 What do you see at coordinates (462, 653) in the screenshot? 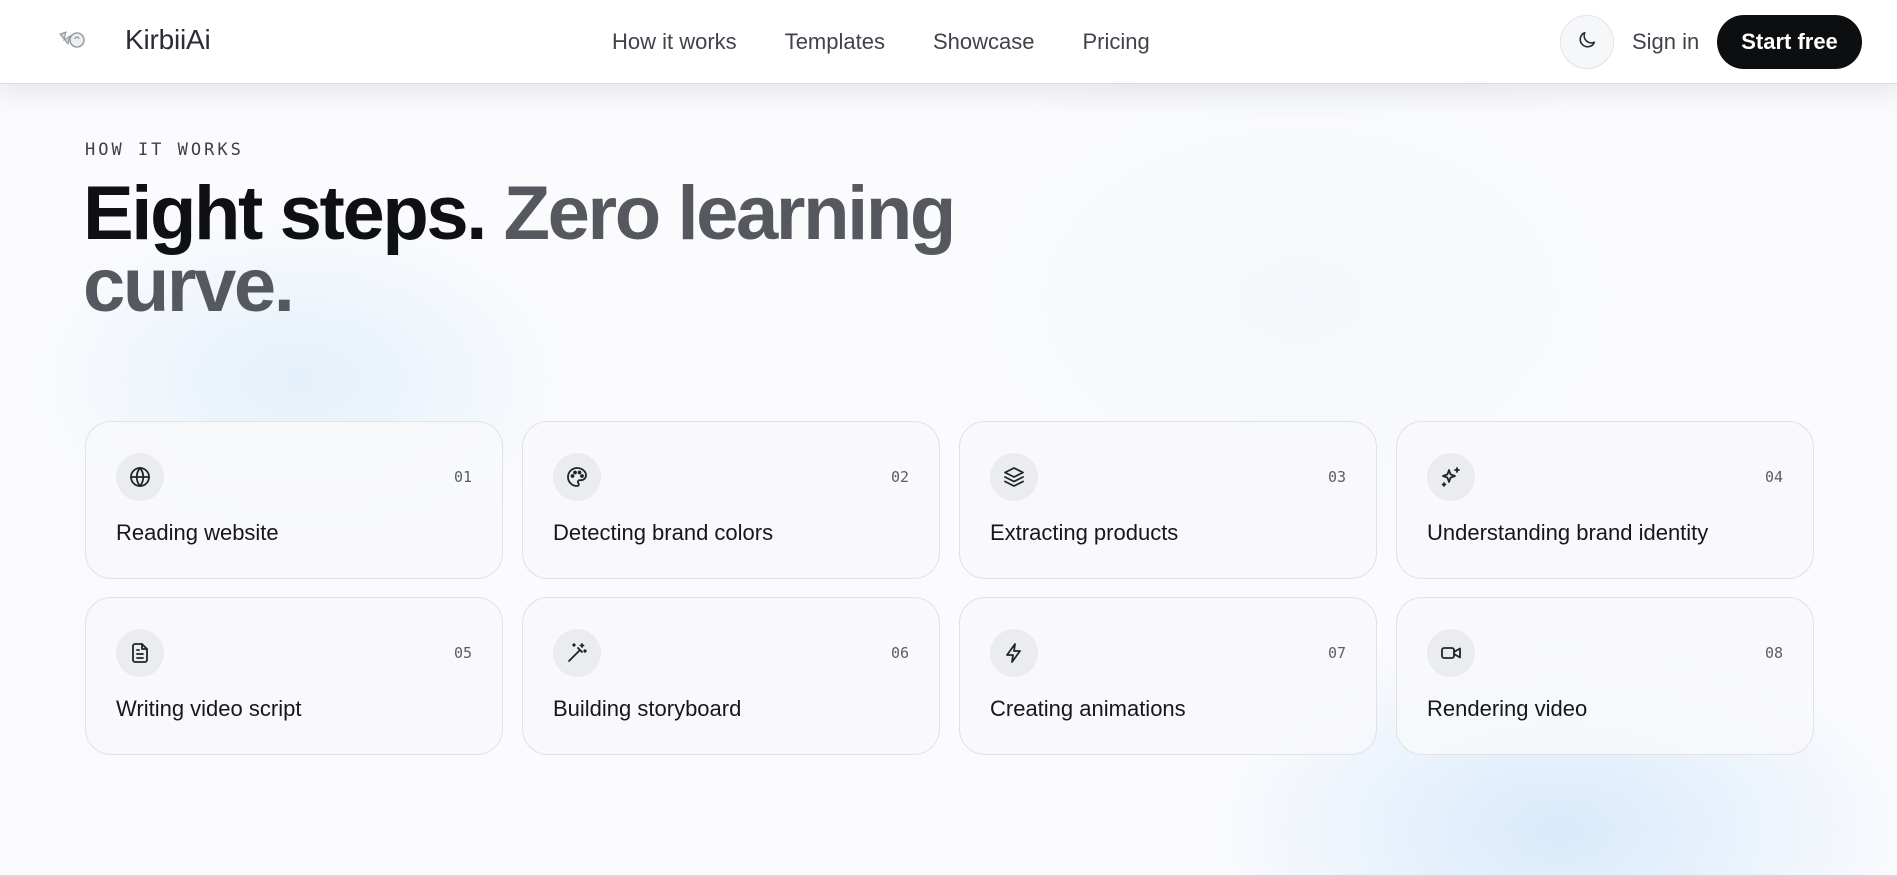
I see `step-number: 05` at bounding box center [462, 653].